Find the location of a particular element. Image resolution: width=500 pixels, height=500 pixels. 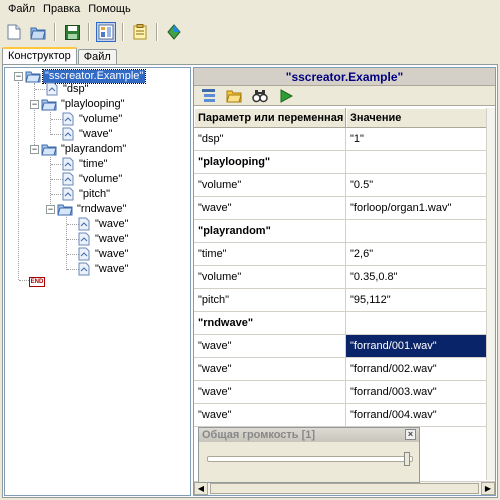

tree-node-playlooping: − "playlooping" is located at coordinates (78, 104).